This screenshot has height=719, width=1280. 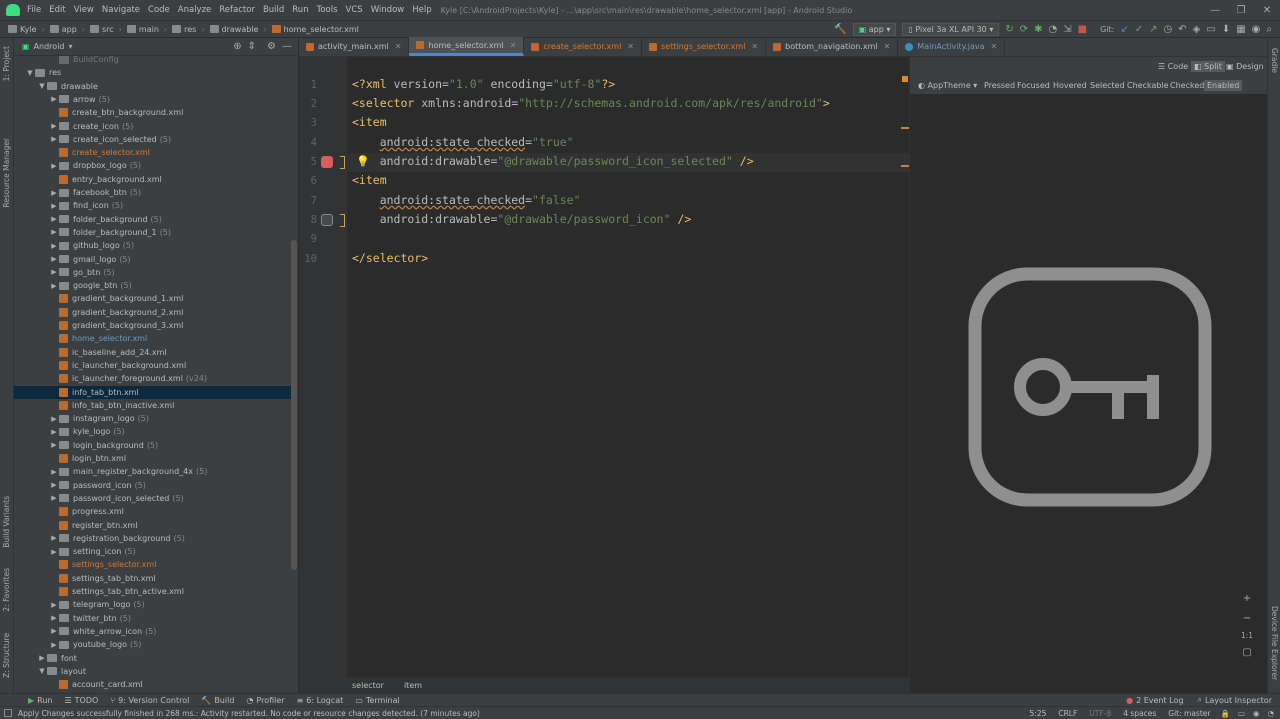 What do you see at coordinates (152, 325) in the screenshot?
I see `tree-item: gradient_background_3.xml` at bounding box center [152, 325].